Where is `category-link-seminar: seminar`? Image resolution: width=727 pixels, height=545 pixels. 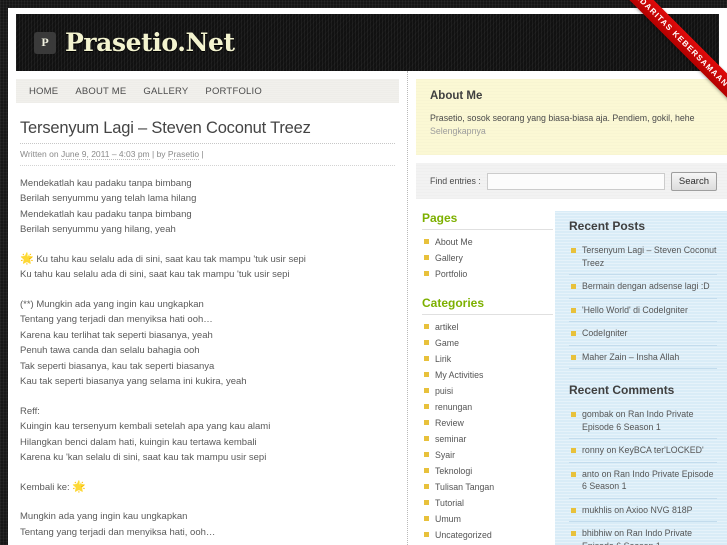
category-link-seminar: seminar is located at coordinates (450, 439).